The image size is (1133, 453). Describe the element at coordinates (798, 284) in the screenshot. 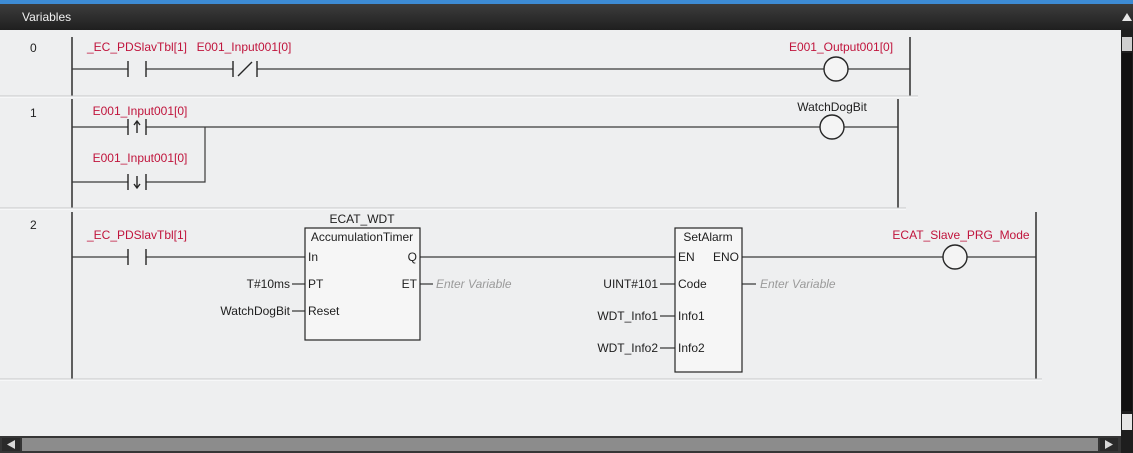

I see `alarm-output-placeholder: Enter Variable` at that location.